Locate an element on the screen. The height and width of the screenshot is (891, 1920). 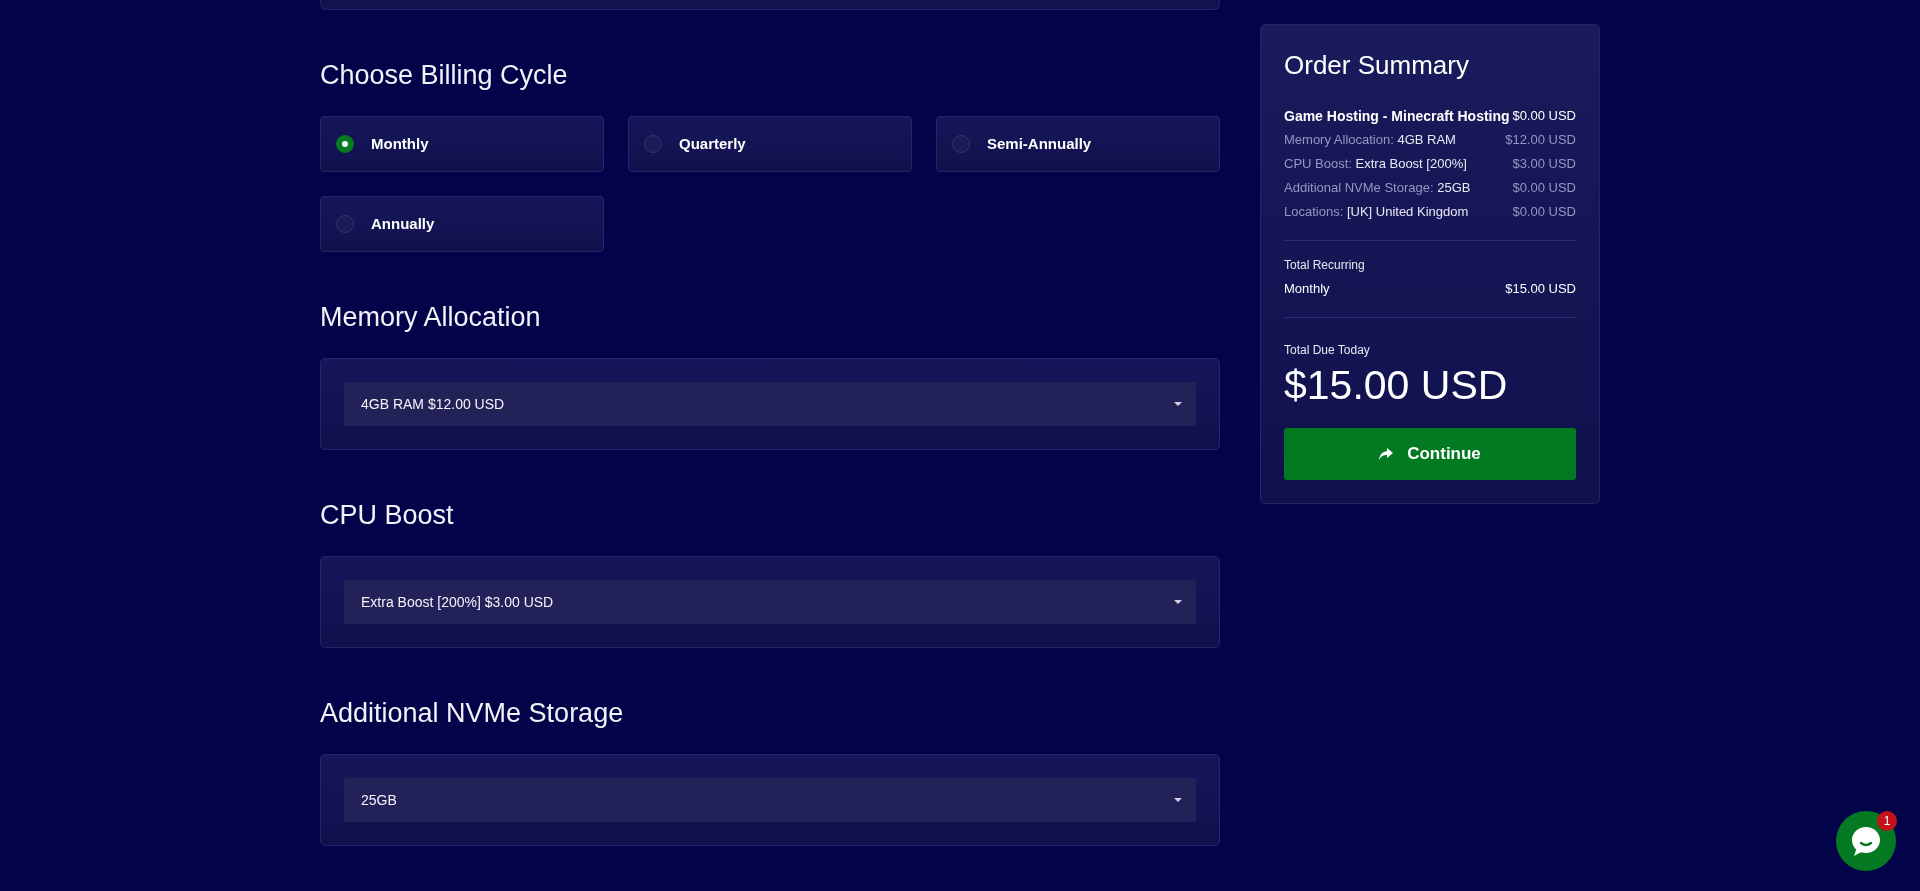
summary-item: Locations: [UK] United Kingdom is located at coordinates (1376, 212).